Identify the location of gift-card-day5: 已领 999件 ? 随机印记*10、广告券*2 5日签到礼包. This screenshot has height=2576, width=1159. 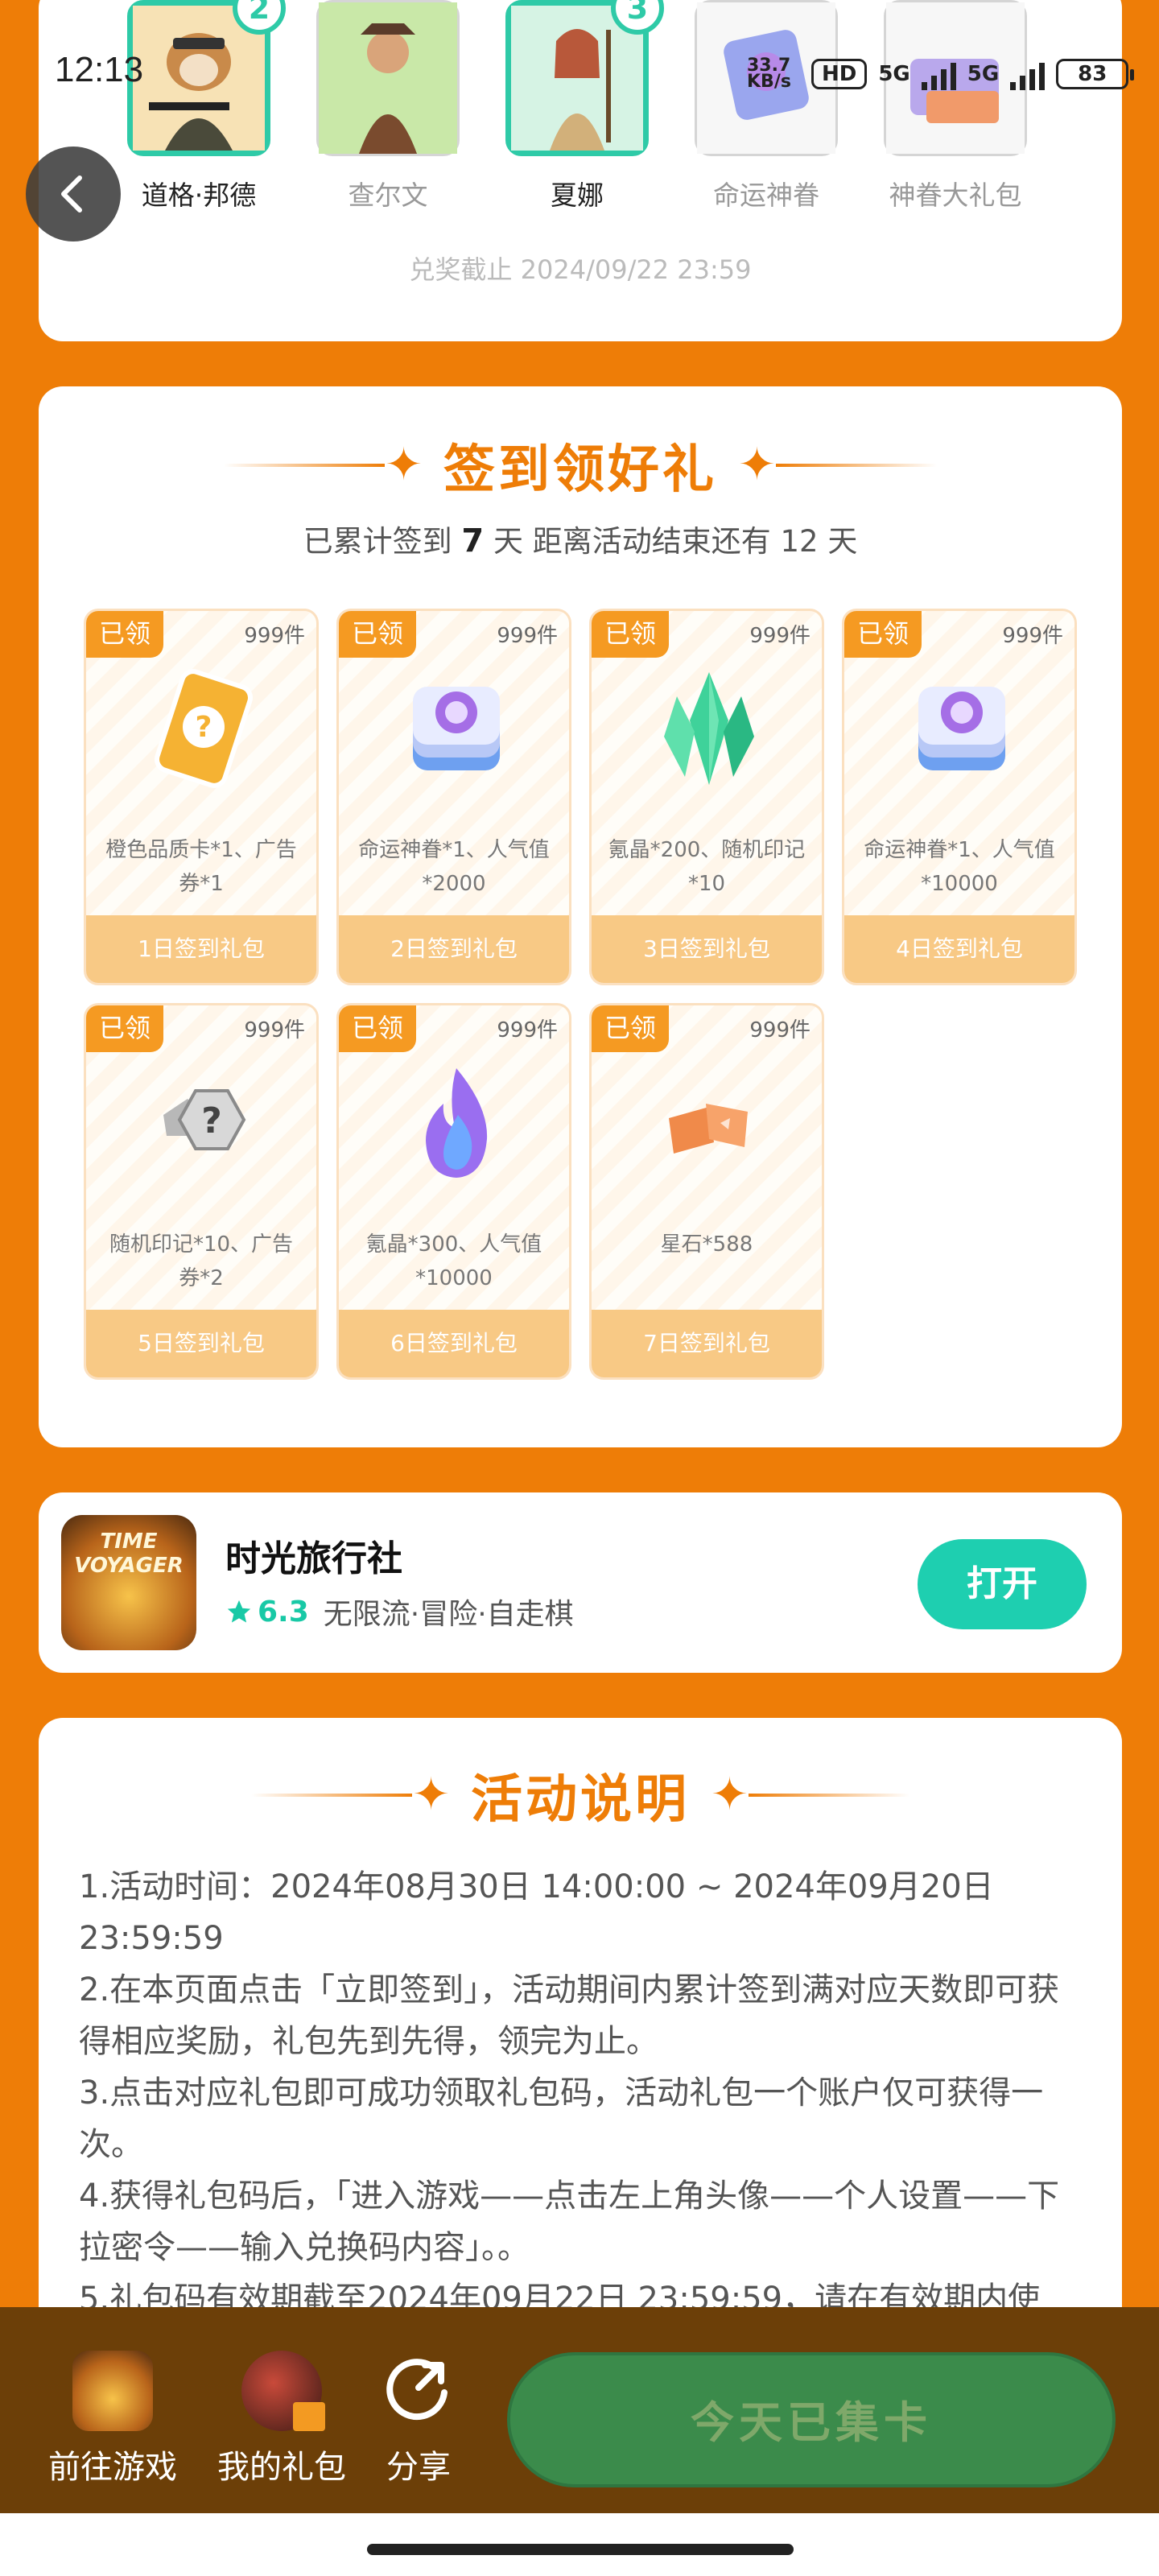
(201, 1191).